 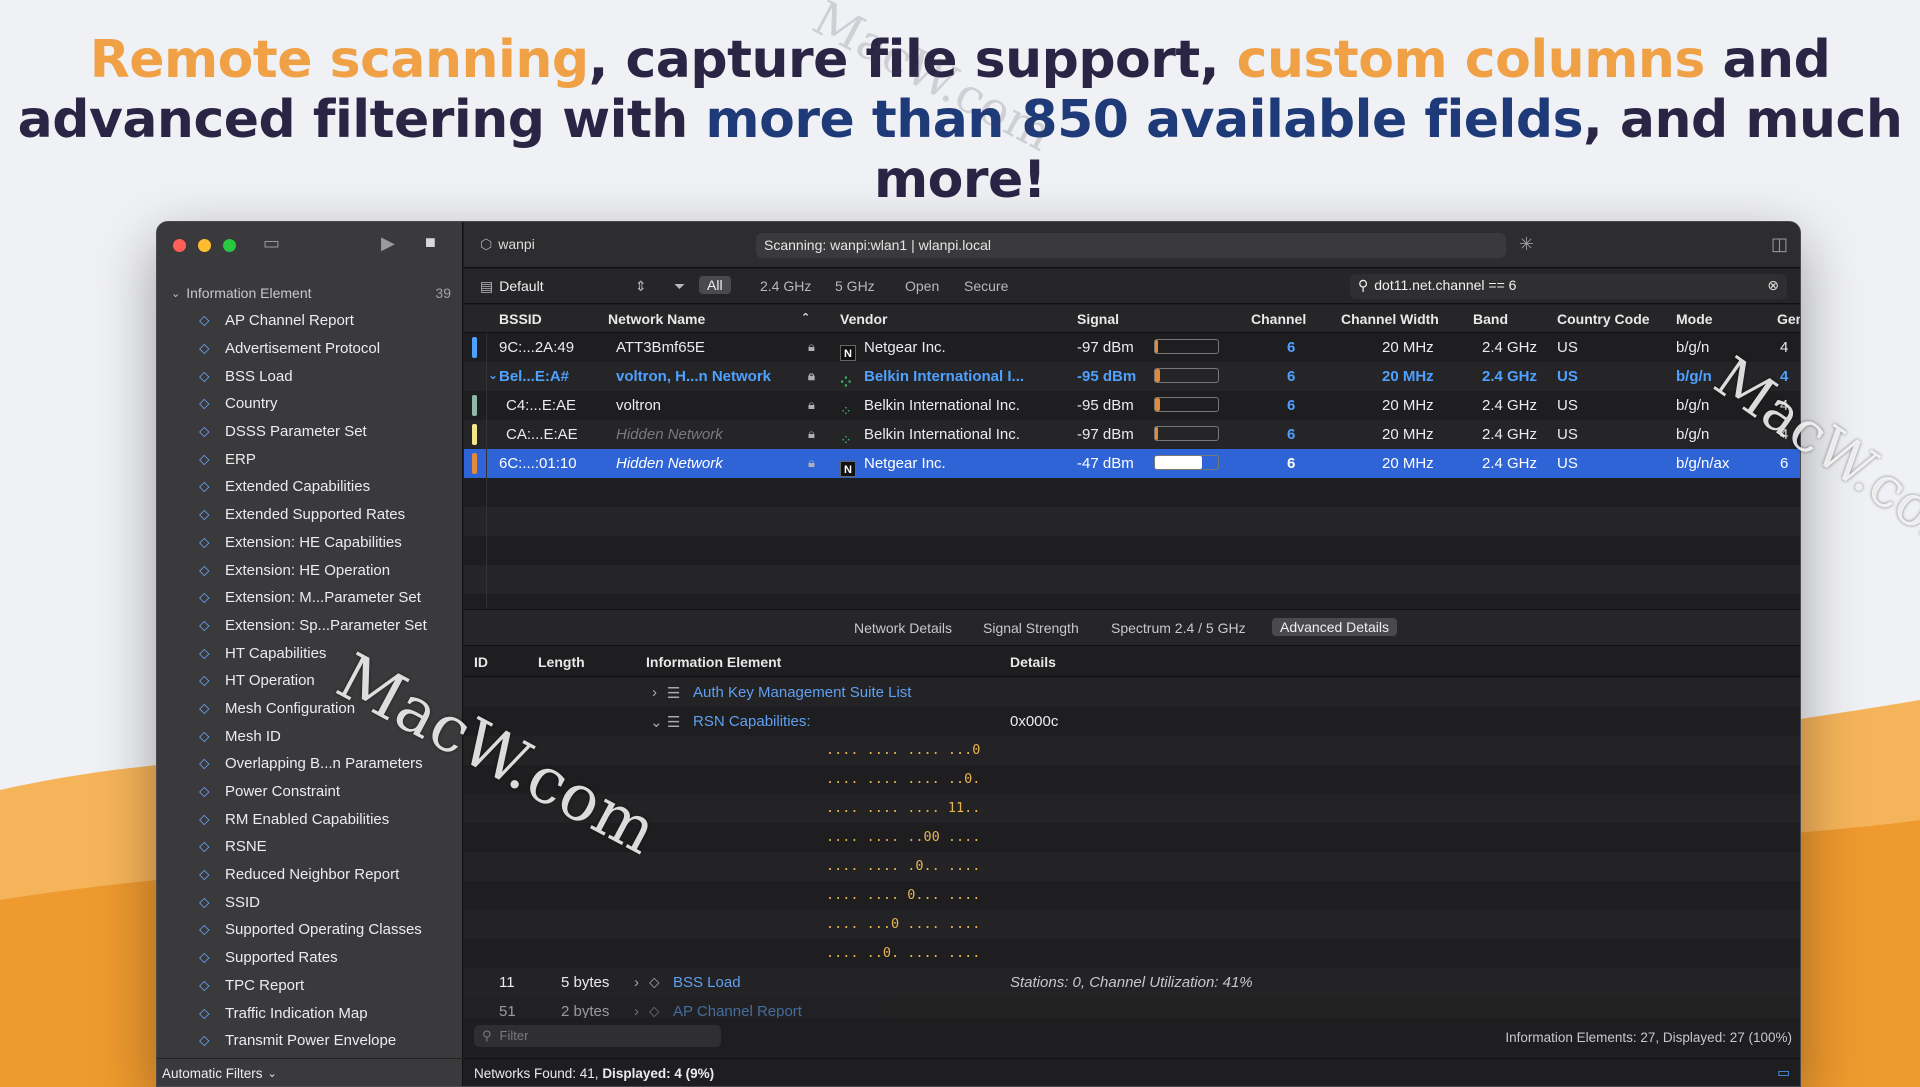 What do you see at coordinates (310, 515) in the screenshot?
I see `sidebar-item: ⬦ Extended Supported Rates` at bounding box center [310, 515].